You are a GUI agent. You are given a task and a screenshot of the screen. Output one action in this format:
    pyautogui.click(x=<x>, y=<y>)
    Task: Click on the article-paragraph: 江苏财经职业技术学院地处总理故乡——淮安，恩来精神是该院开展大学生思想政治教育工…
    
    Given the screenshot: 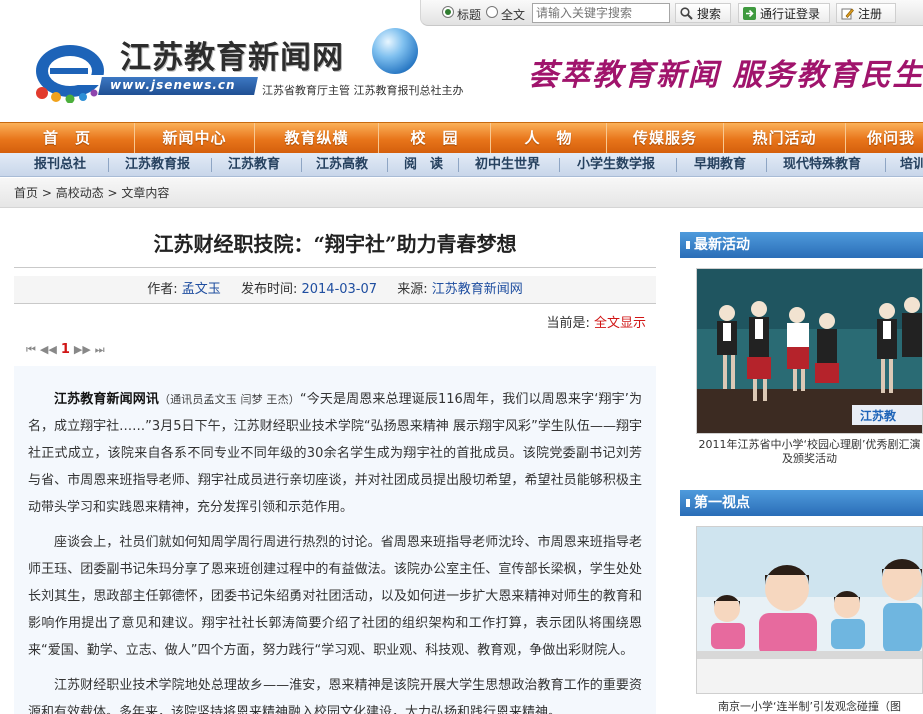 What is the action you would take?
    pyautogui.click(x=335, y=696)
    